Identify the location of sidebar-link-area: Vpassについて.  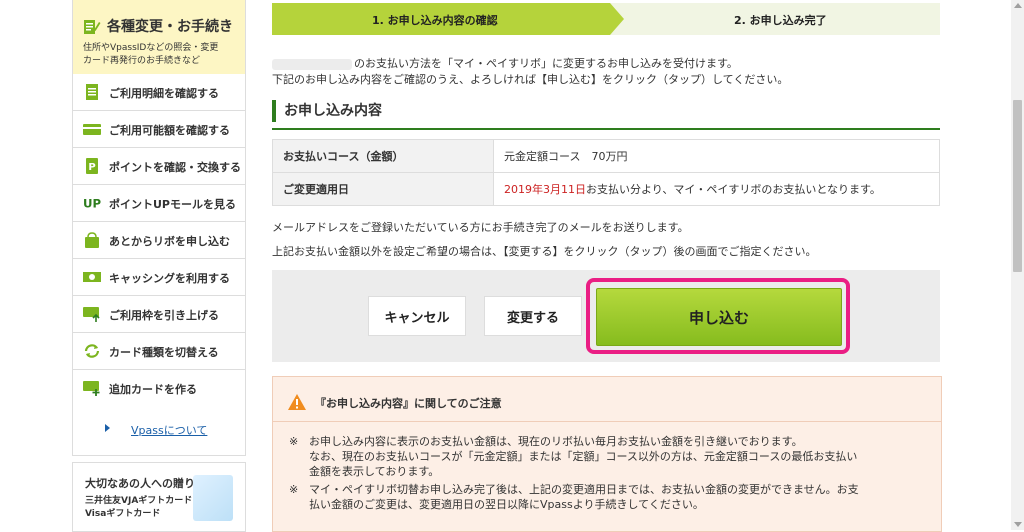
(159, 429).